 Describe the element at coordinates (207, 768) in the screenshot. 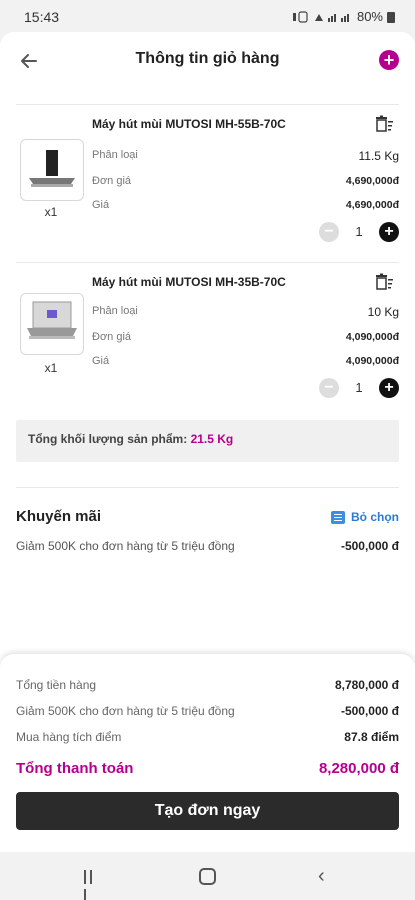

I see `total-row: Tổng thanh toán 8,280,000 đ` at that location.